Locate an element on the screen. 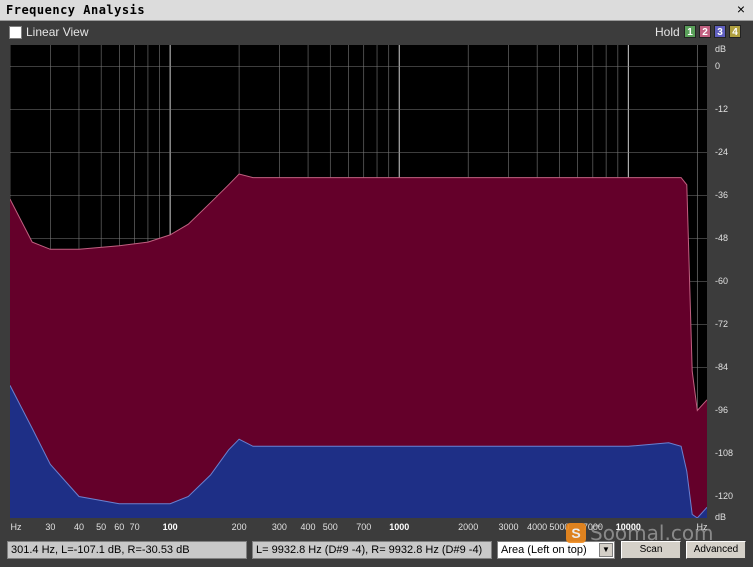 The image size is (753, 567). y-unit-label: dB is located at coordinates (721, 49).